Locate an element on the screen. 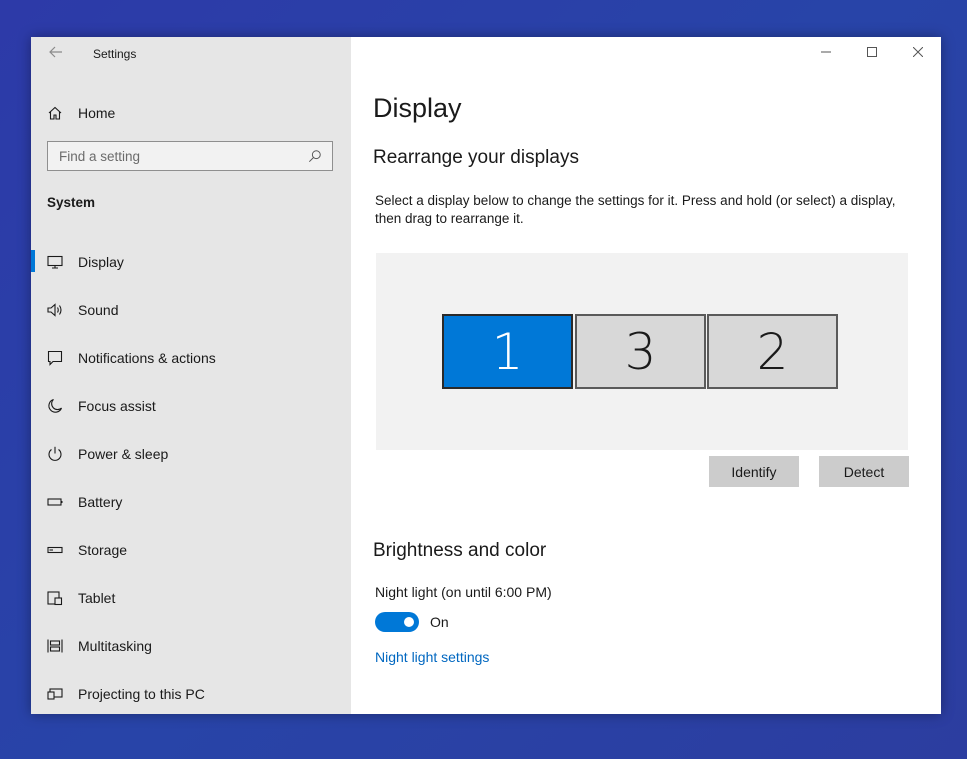 Image resolution: width=967 pixels, height=759 pixels. minimize-button is located at coordinates (826, 53).